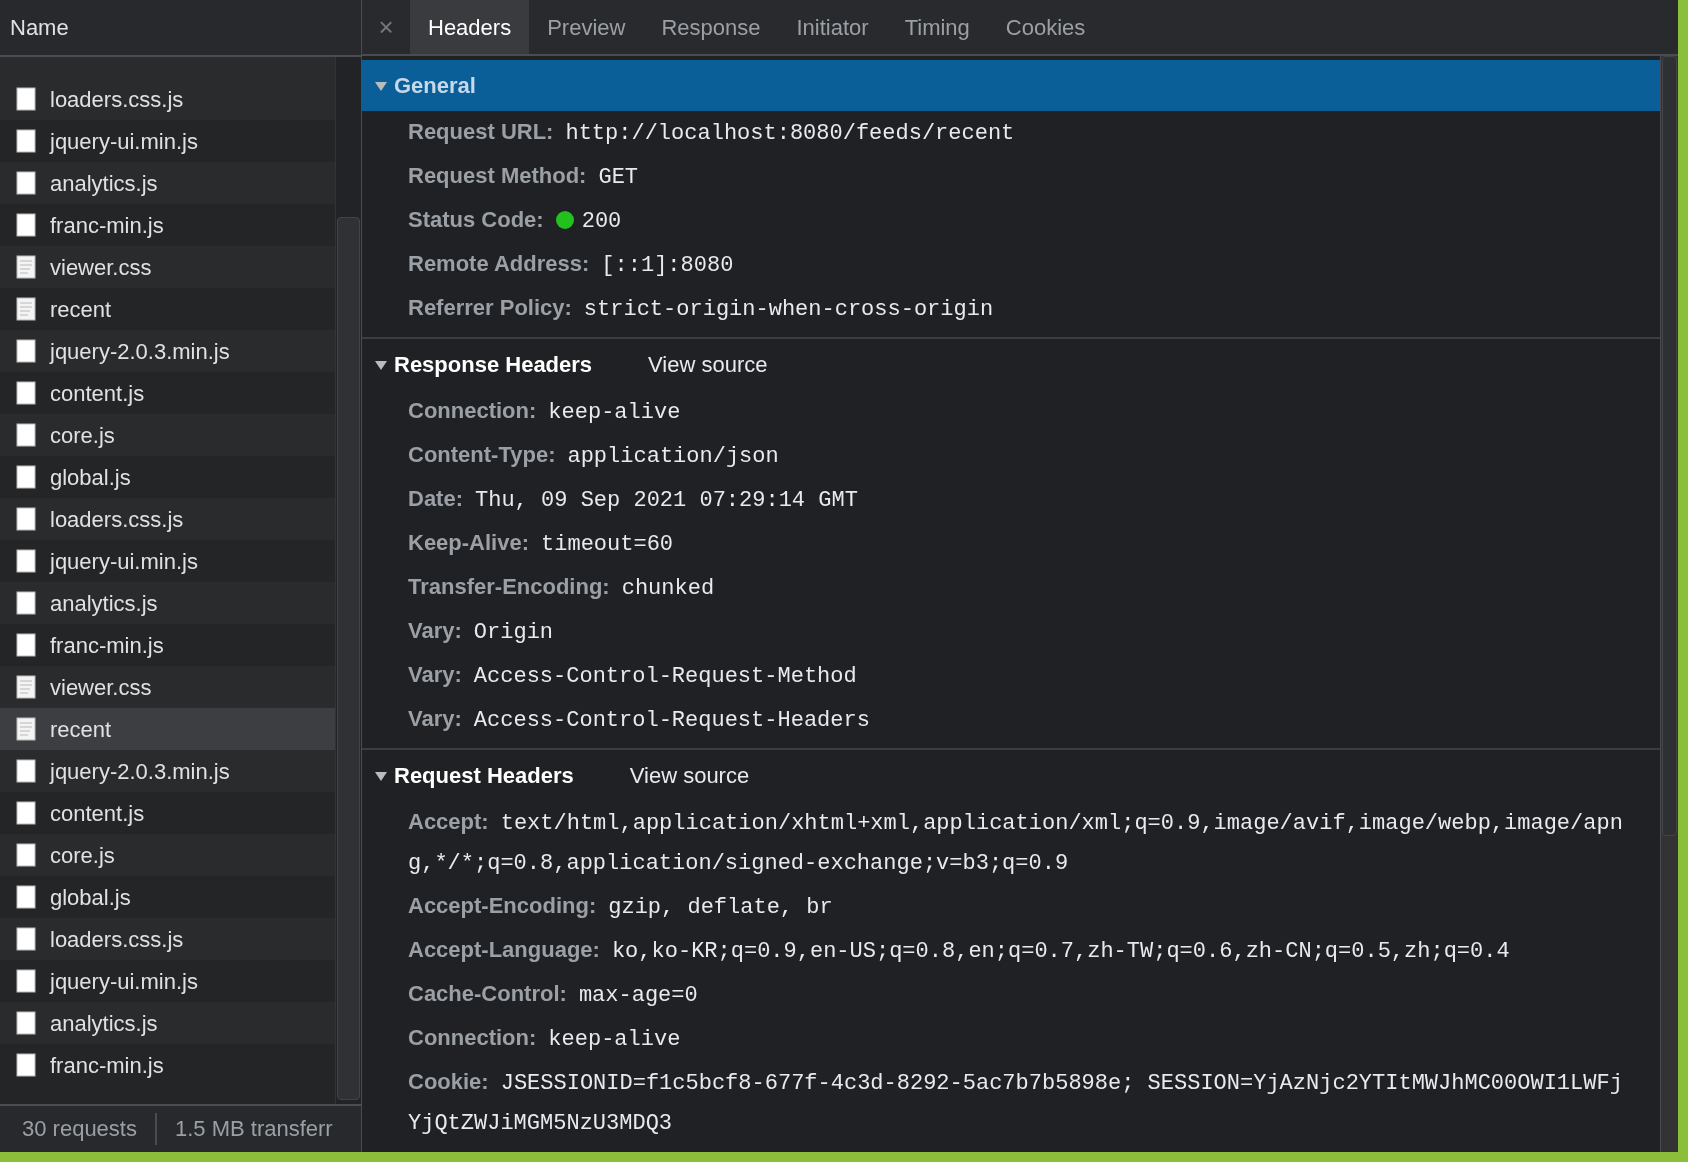  What do you see at coordinates (621, 907) in the screenshot?
I see `header-line: Accept-Encoding: gzip, deflate, br` at bounding box center [621, 907].